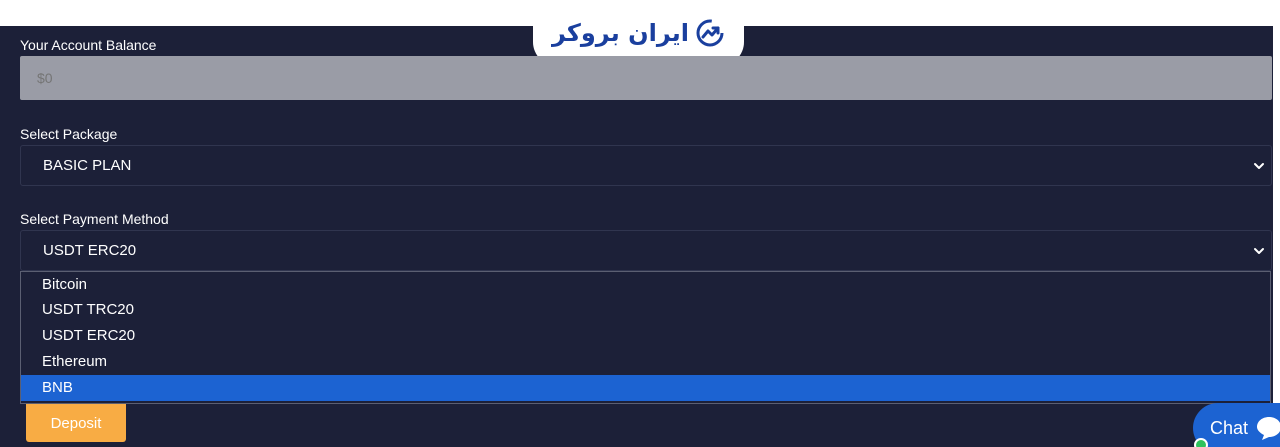 This screenshot has width=1280, height=447. I want to click on deposit-button: Deposit, so click(76, 423).